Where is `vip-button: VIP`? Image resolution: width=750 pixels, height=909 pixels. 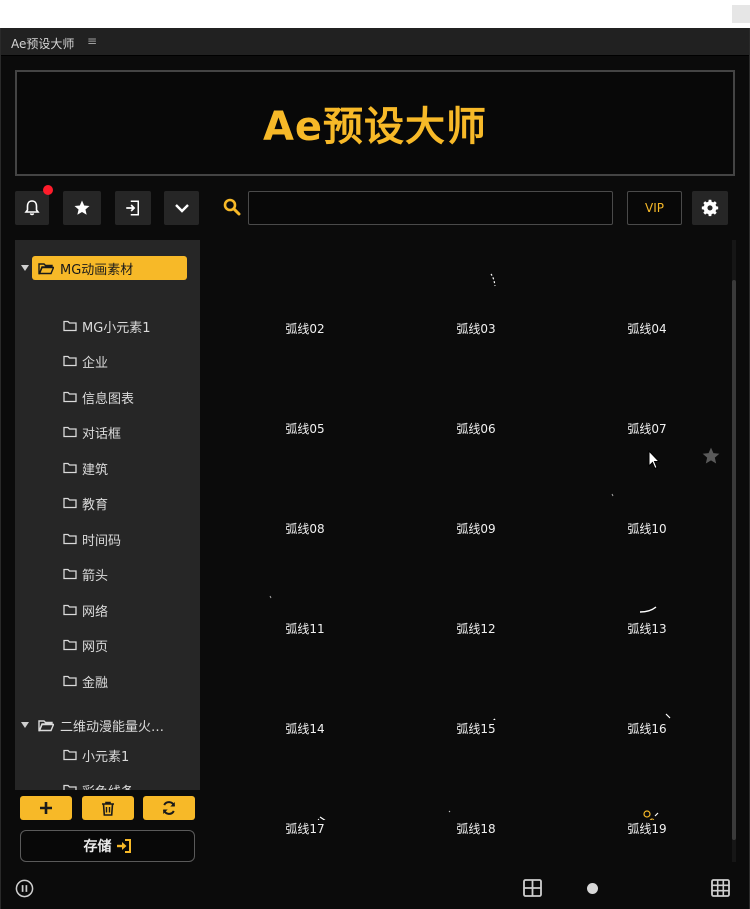
vip-button: VIP is located at coordinates (654, 208).